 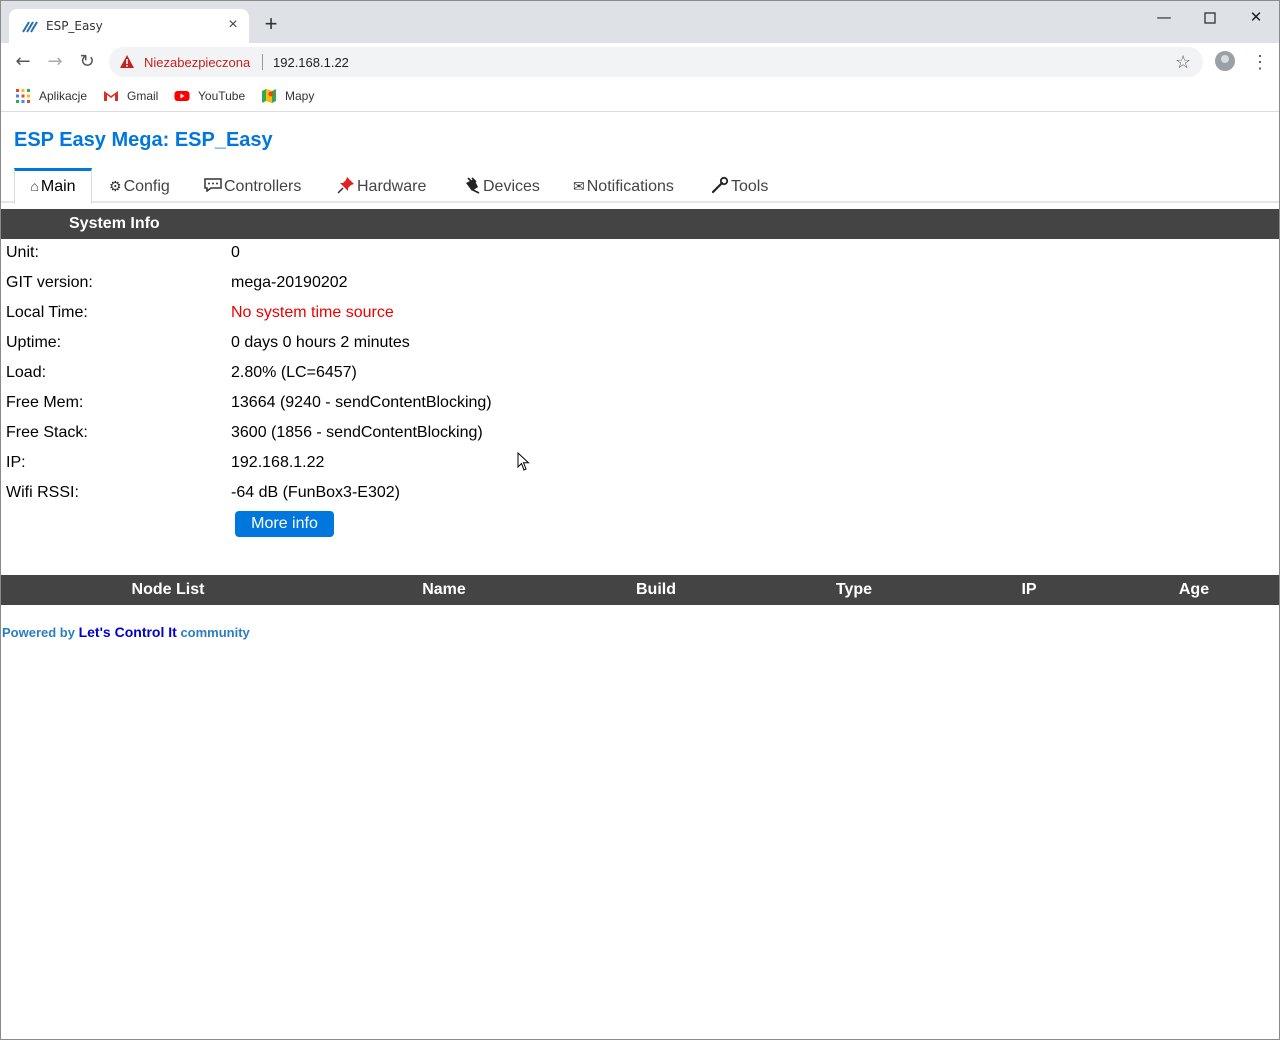 I want to click on bookmark-gmail: Gmail, so click(x=130, y=96).